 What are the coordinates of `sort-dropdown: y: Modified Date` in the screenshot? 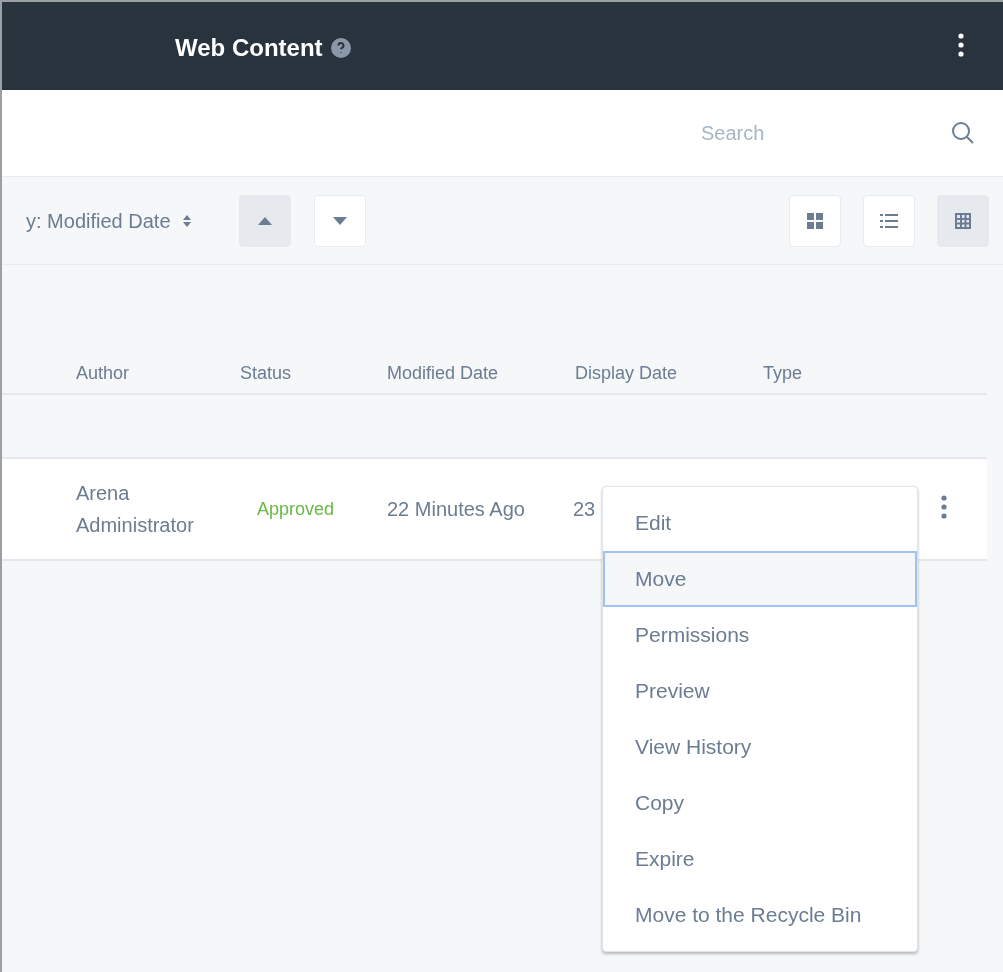 It's located at (108, 220).